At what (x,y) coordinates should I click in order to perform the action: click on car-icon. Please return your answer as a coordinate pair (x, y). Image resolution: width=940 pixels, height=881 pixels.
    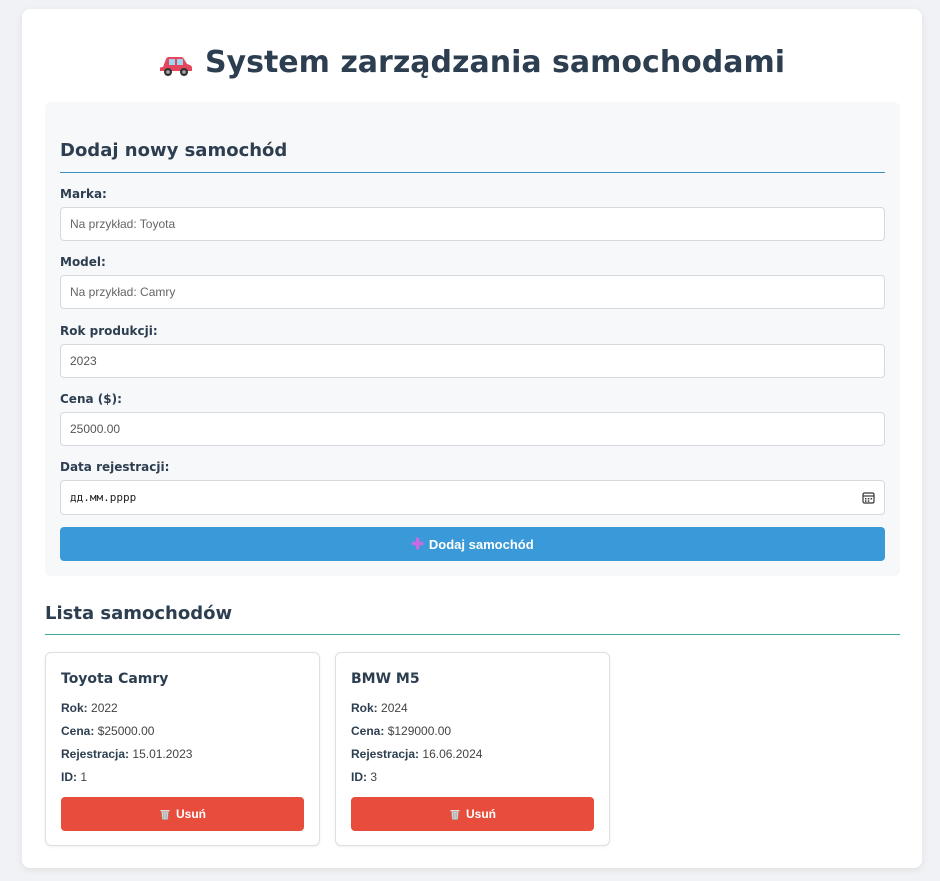
    Looking at the image, I should click on (175, 66).